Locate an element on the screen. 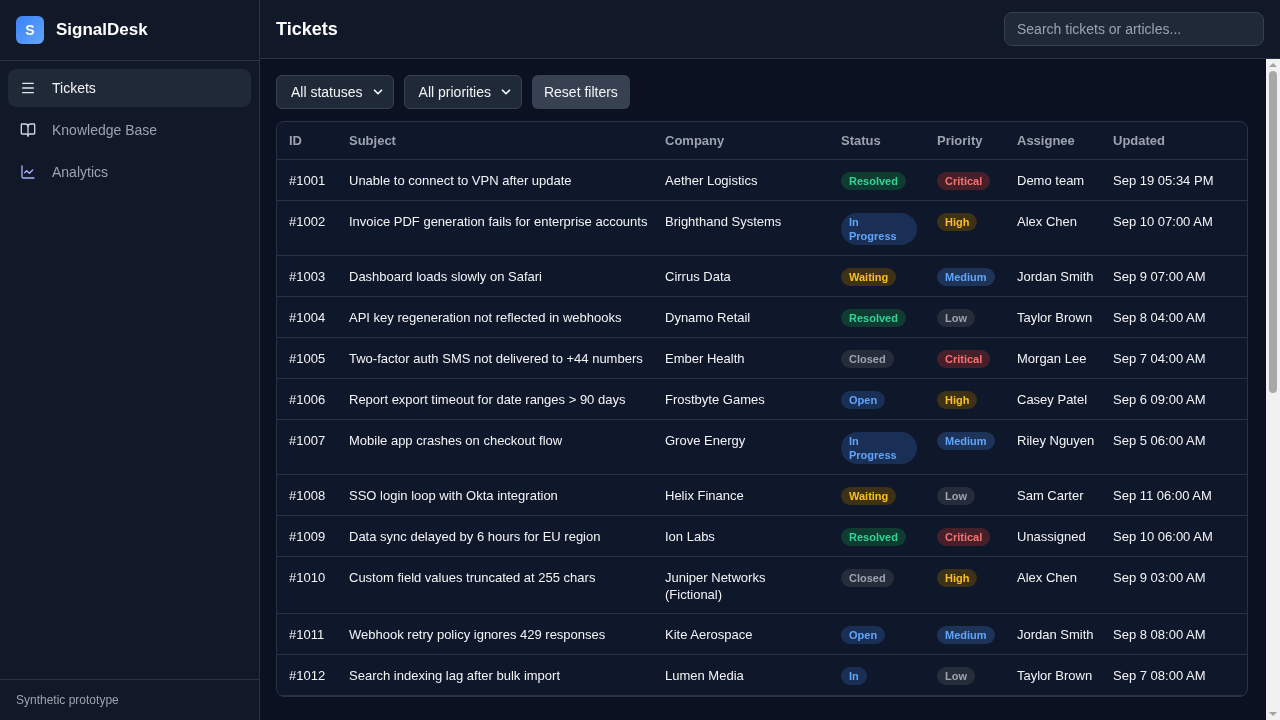  column-header: Subject is located at coordinates (372, 140).